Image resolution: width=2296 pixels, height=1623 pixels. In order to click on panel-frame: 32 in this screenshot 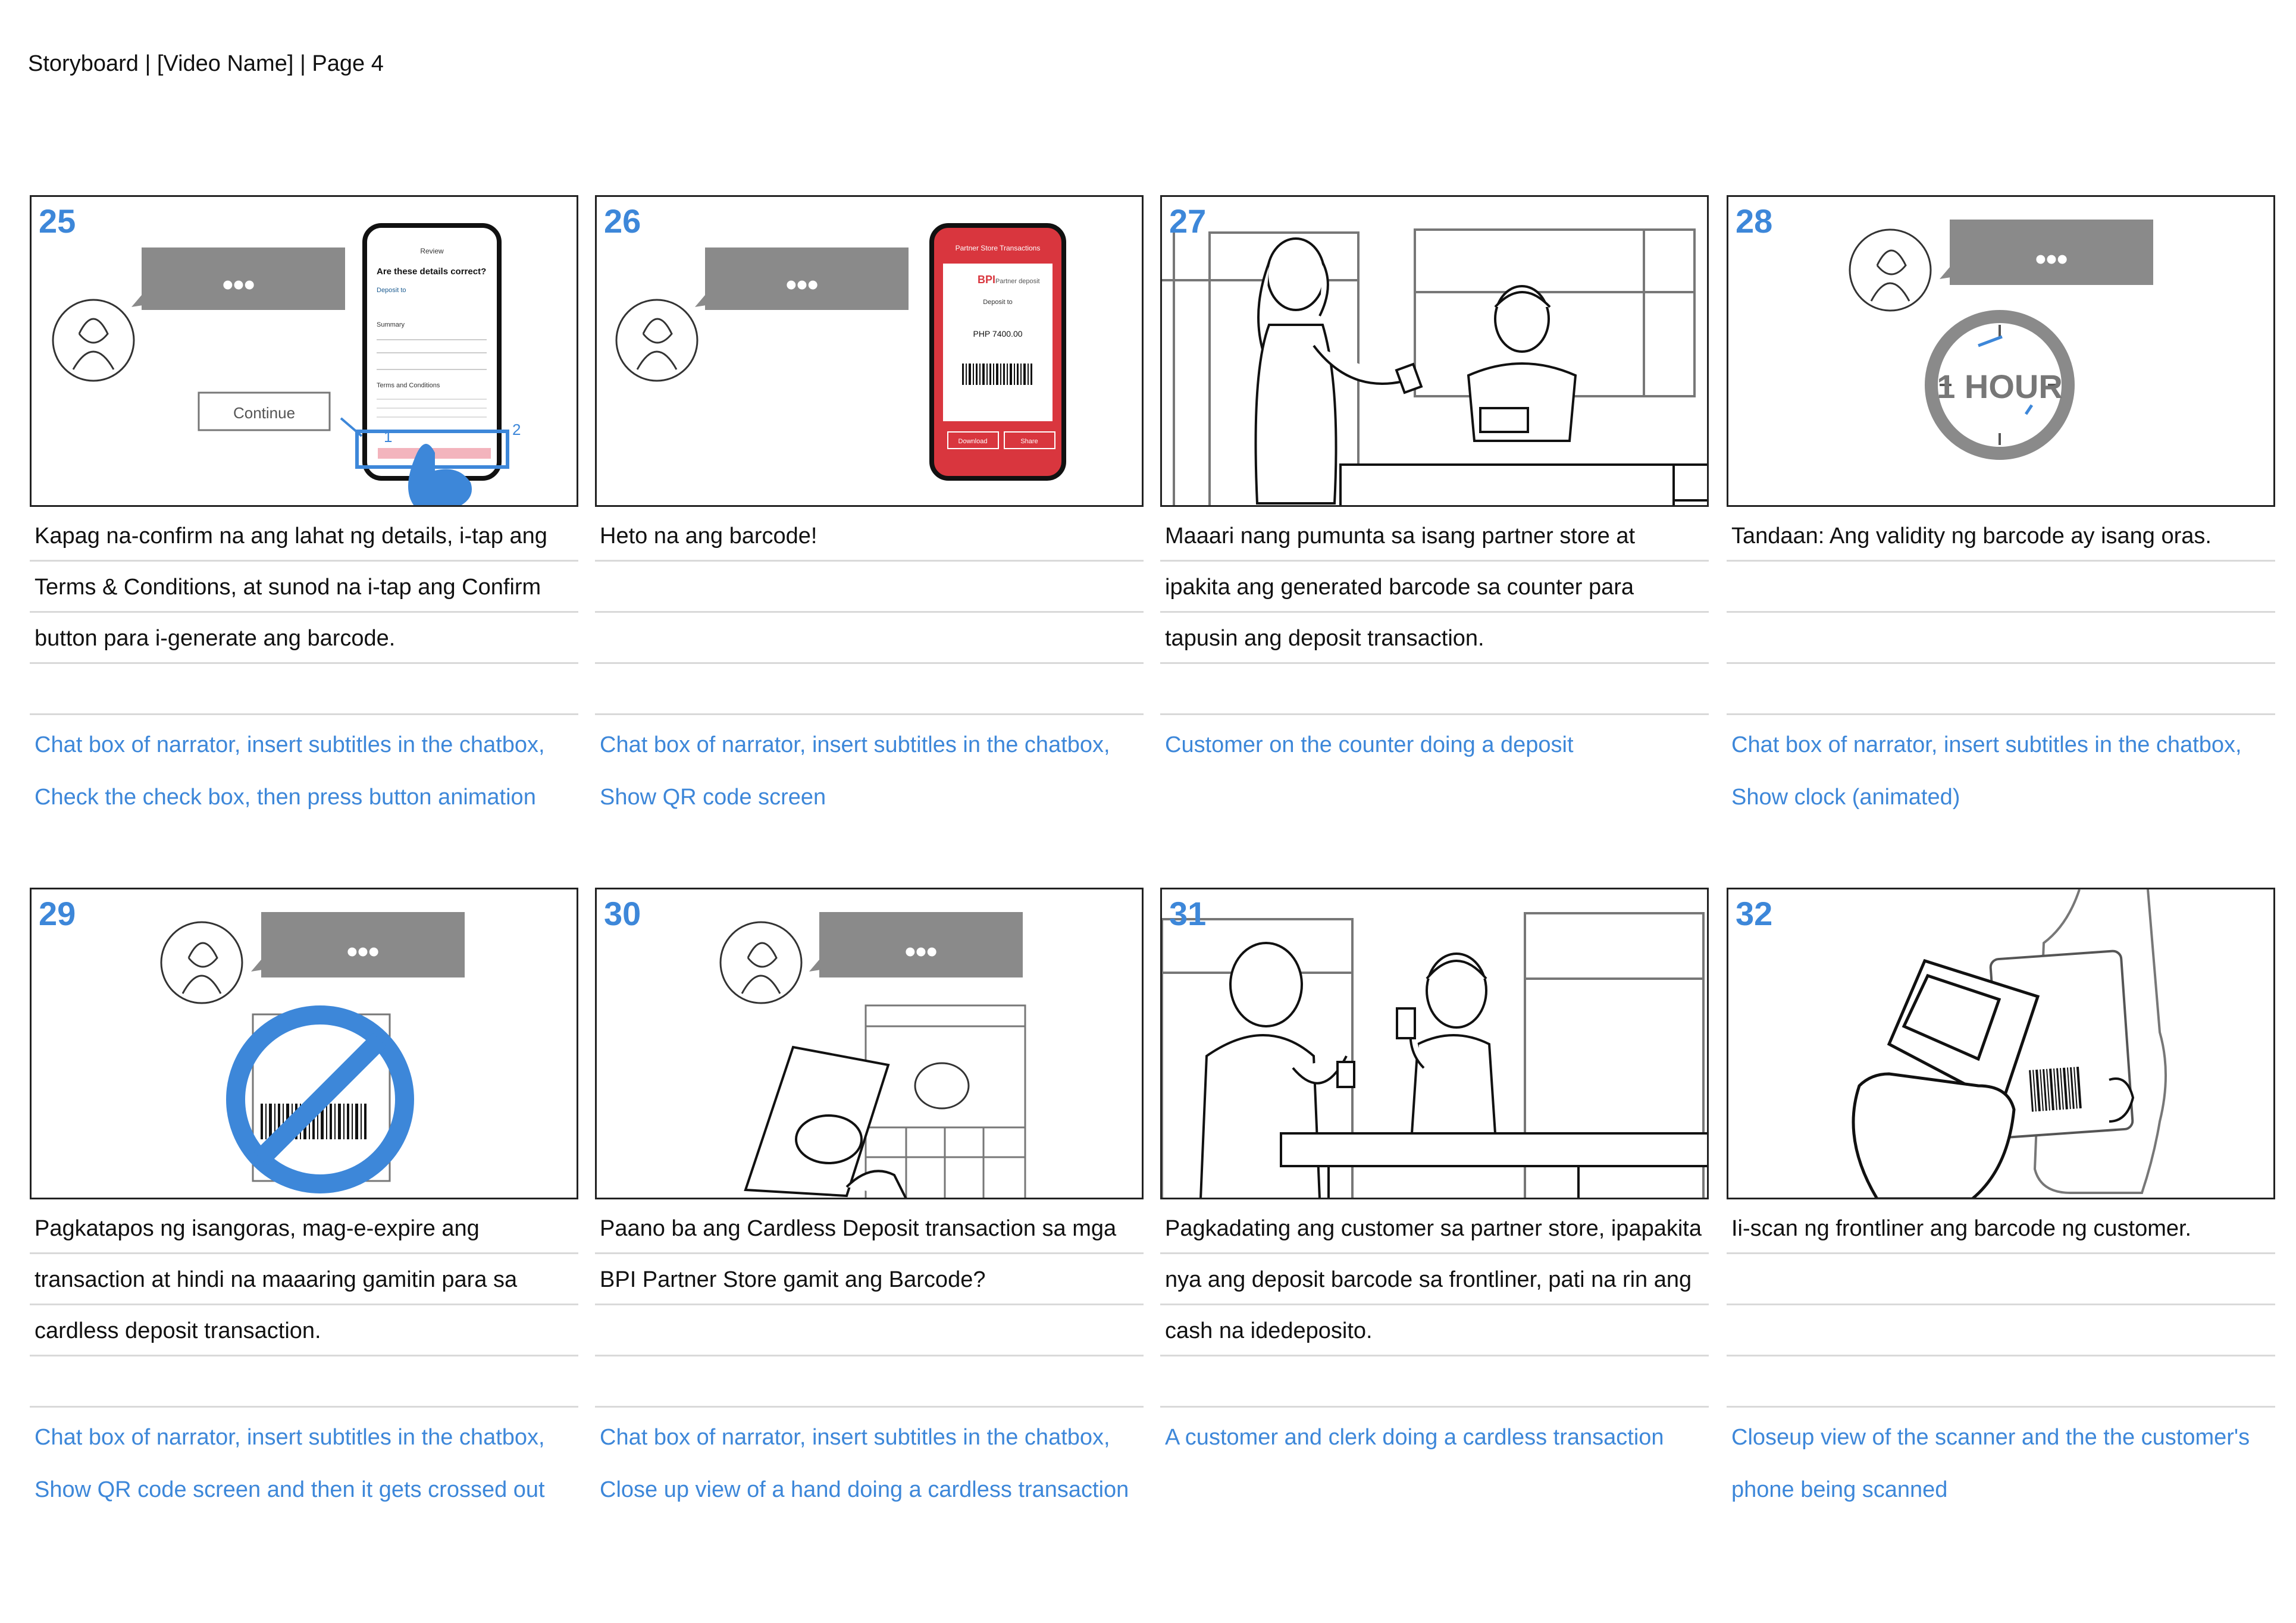, I will do `click(2001, 1043)`.